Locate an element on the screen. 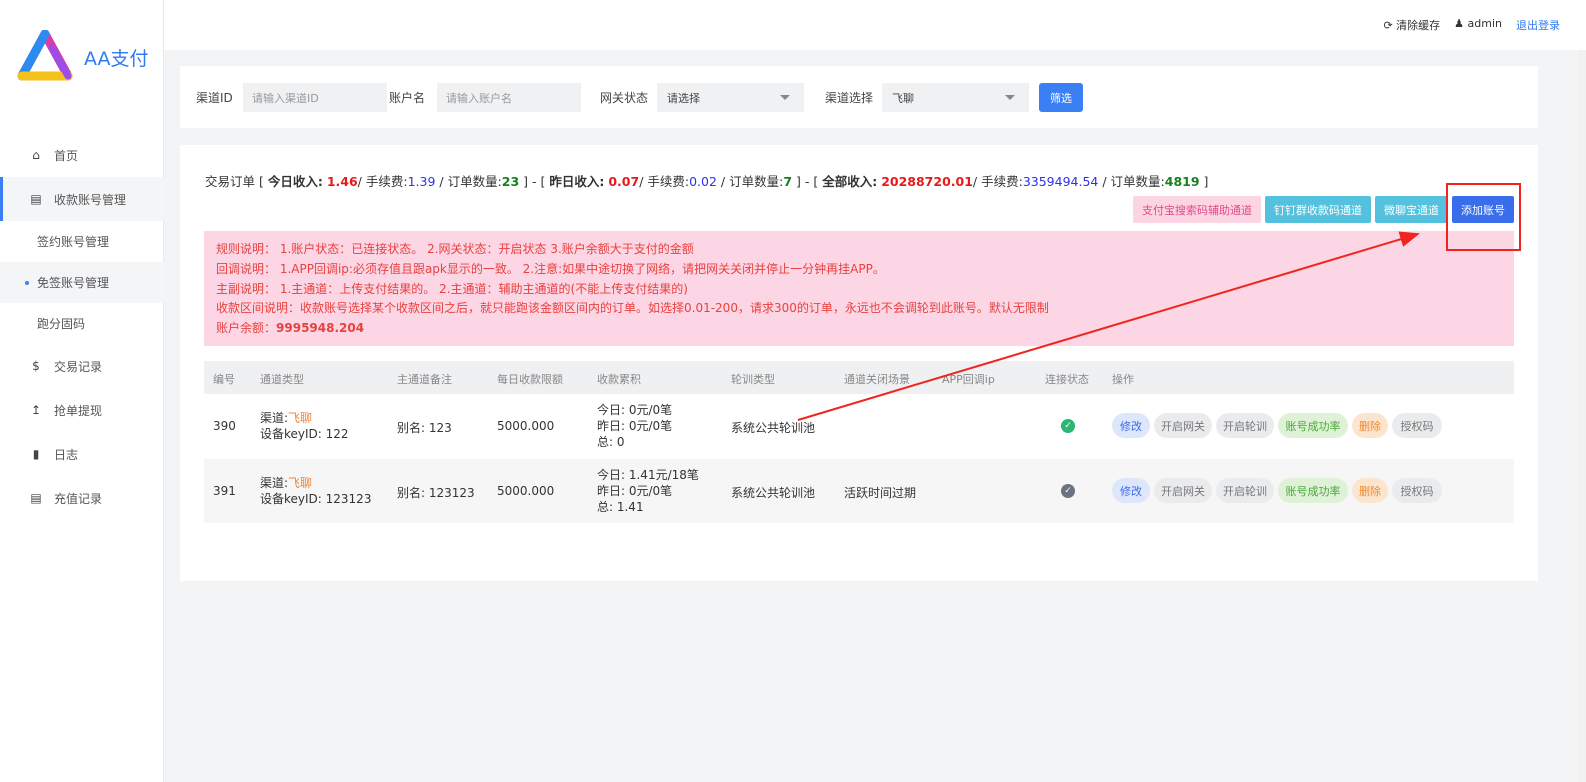 The width and height of the screenshot is (1586, 782). clear-cache-button: ⟳ 清除缓存 is located at coordinates (1411, 25).